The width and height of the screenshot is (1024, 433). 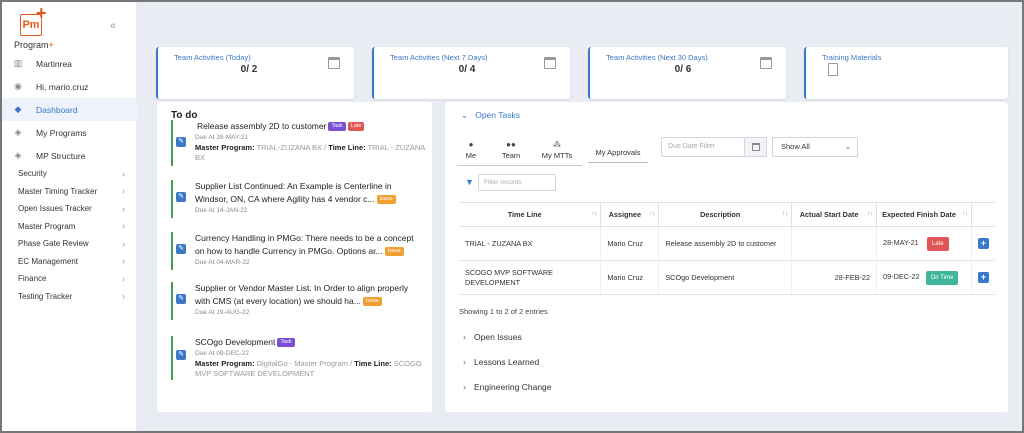 What do you see at coordinates (55, 209) in the screenshot?
I see `sidebar-item-label: Open Issues Tracker` at bounding box center [55, 209].